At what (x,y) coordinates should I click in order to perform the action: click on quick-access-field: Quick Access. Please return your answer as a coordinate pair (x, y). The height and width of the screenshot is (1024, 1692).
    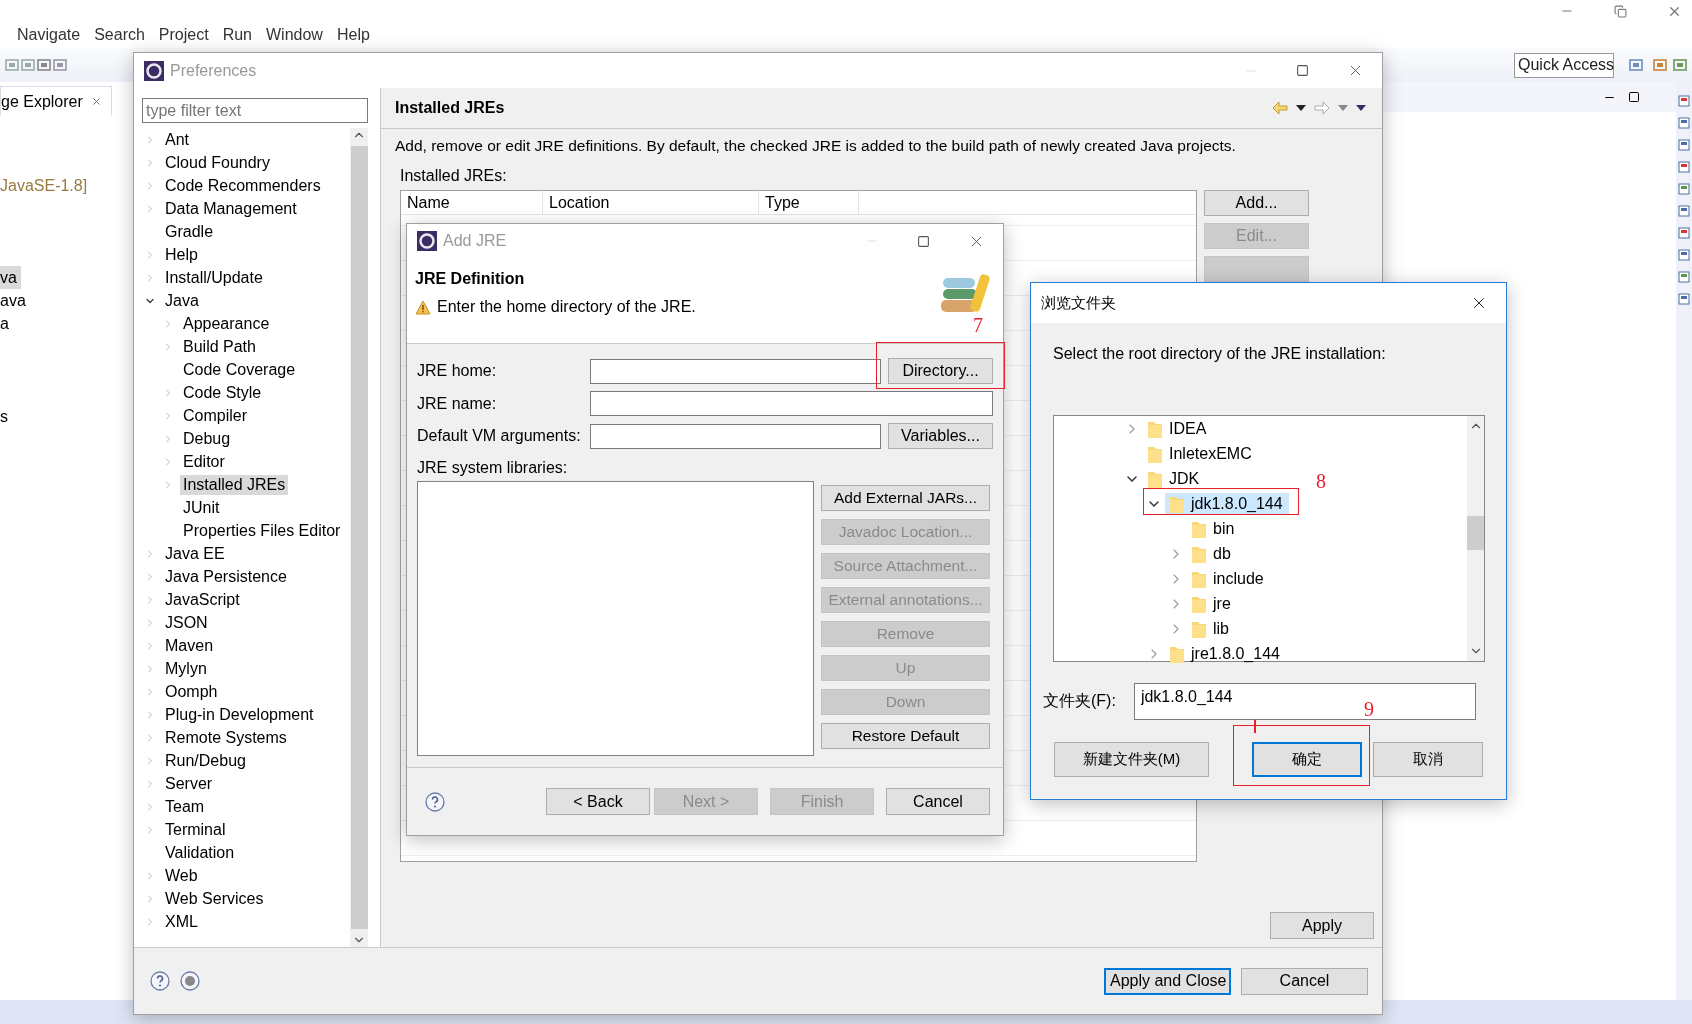
    Looking at the image, I should click on (1564, 65).